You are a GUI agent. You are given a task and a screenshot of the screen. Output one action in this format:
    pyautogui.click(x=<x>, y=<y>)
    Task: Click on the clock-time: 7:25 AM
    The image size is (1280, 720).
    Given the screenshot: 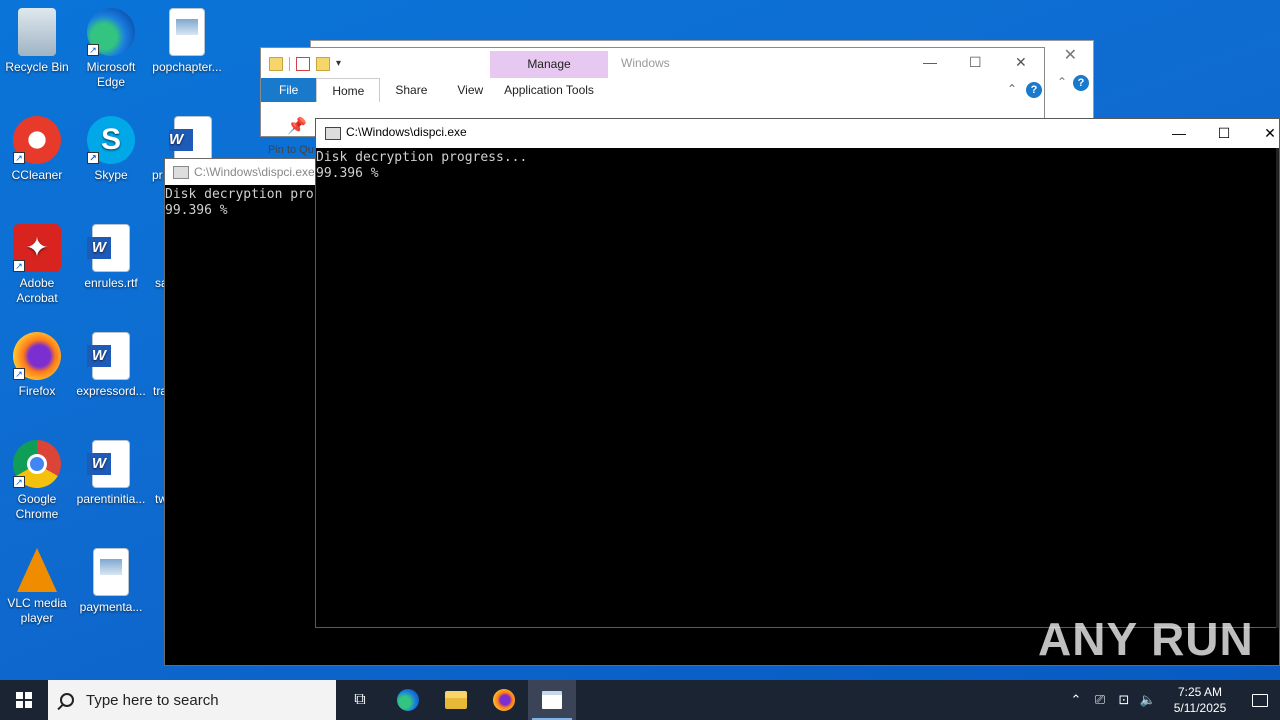 What is the action you would take?
    pyautogui.click(x=1200, y=692)
    